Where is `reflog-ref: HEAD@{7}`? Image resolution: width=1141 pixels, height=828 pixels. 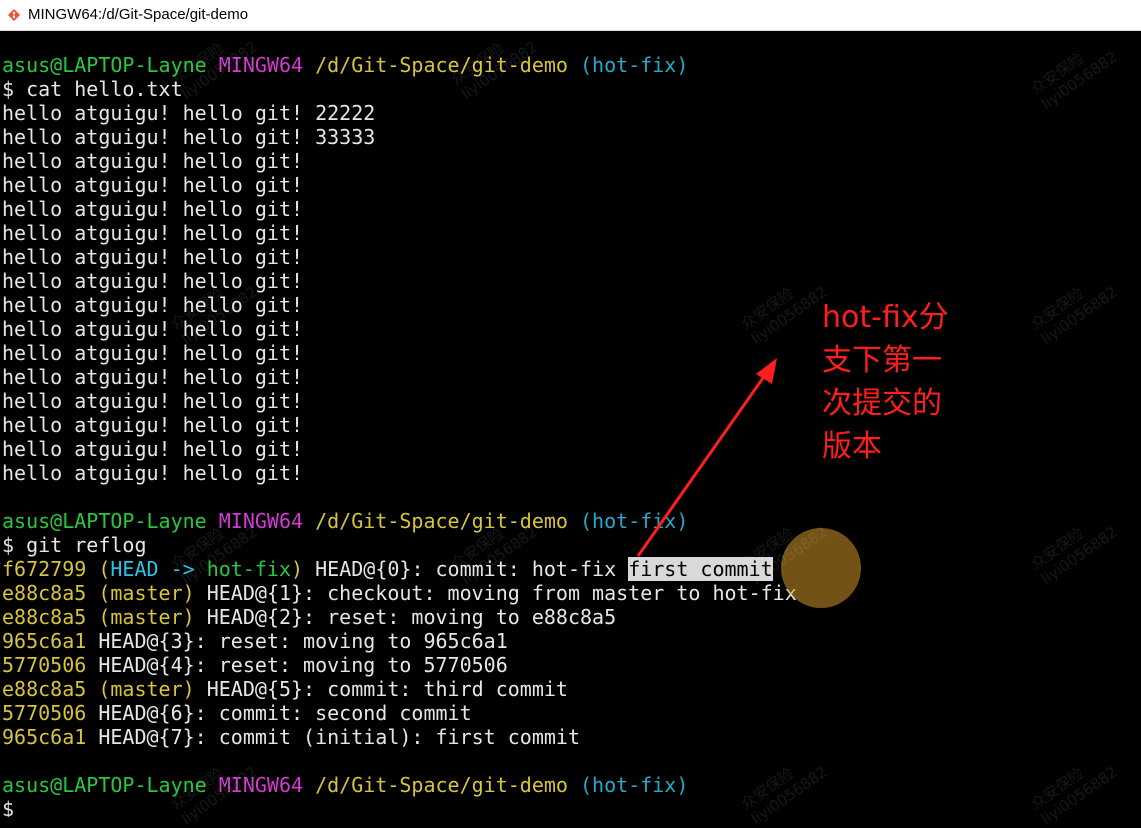
reflog-ref: HEAD@{7} is located at coordinates (146, 737).